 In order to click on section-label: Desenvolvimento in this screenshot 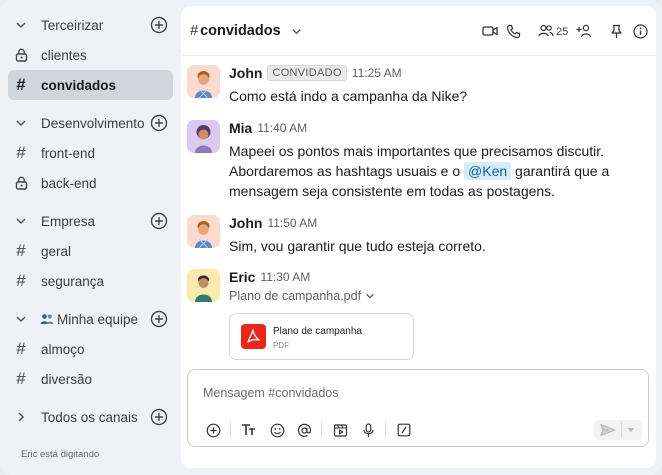, I will do `click(93, 123)`.